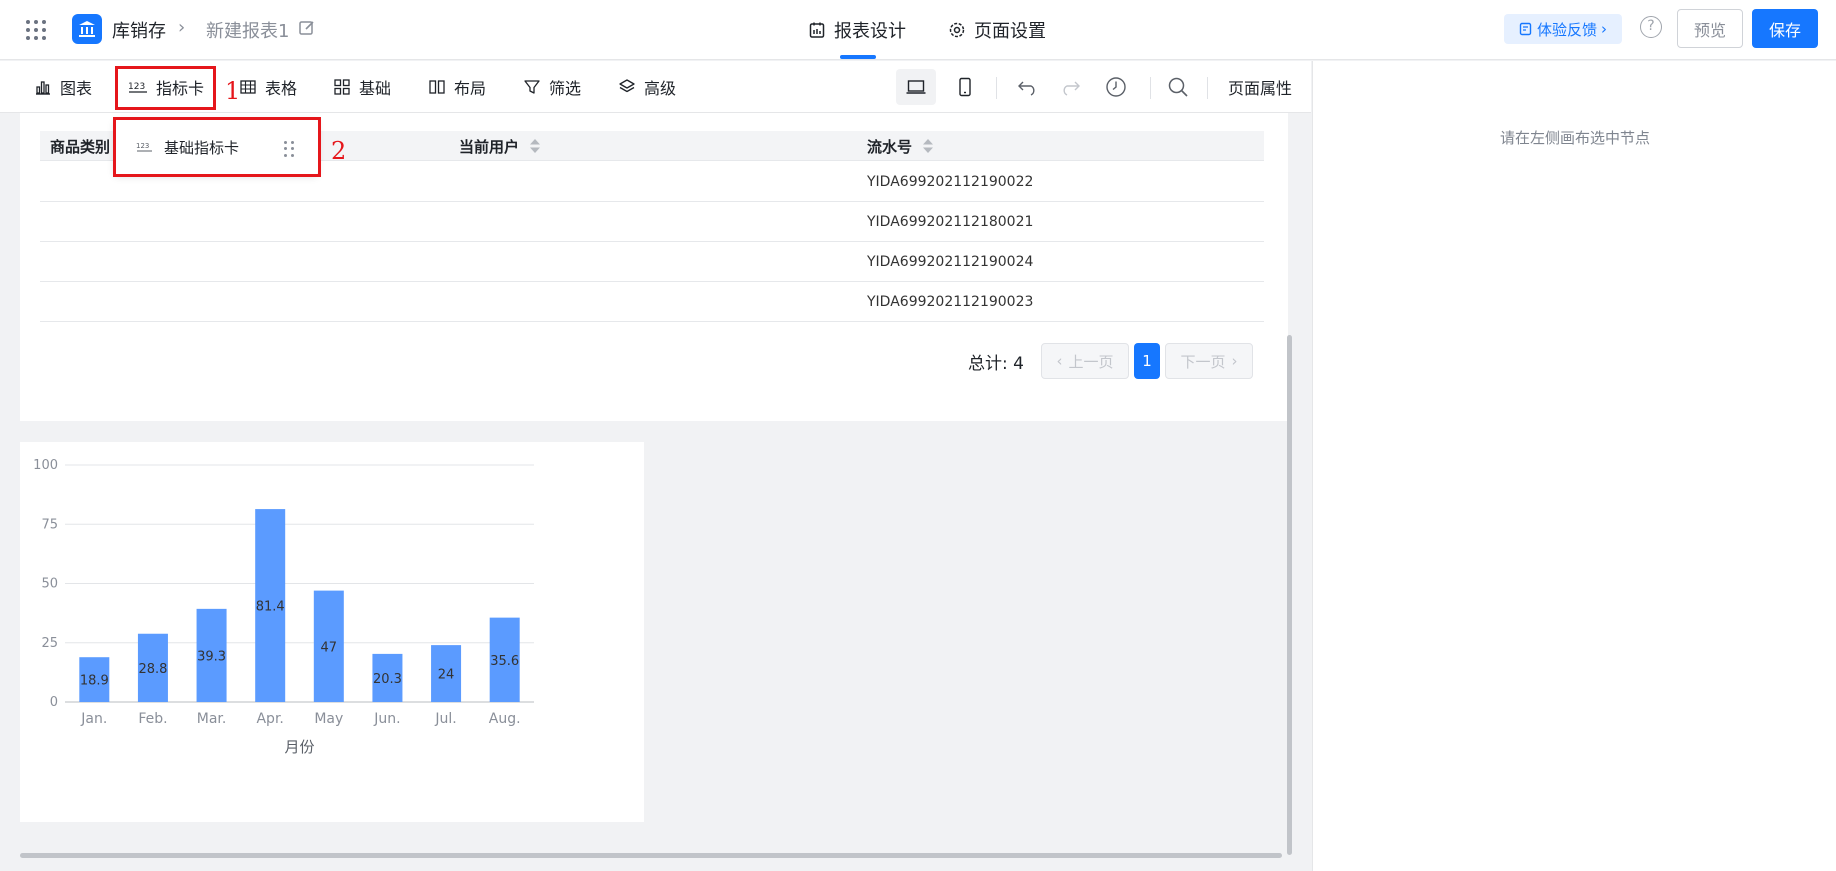 This screenshot has height=871, width=1836. What do you see at coordinates (1260, 87) in the screenshot?
I see `page-properties-button: 页面属性` at bounding box center [1260, 87].